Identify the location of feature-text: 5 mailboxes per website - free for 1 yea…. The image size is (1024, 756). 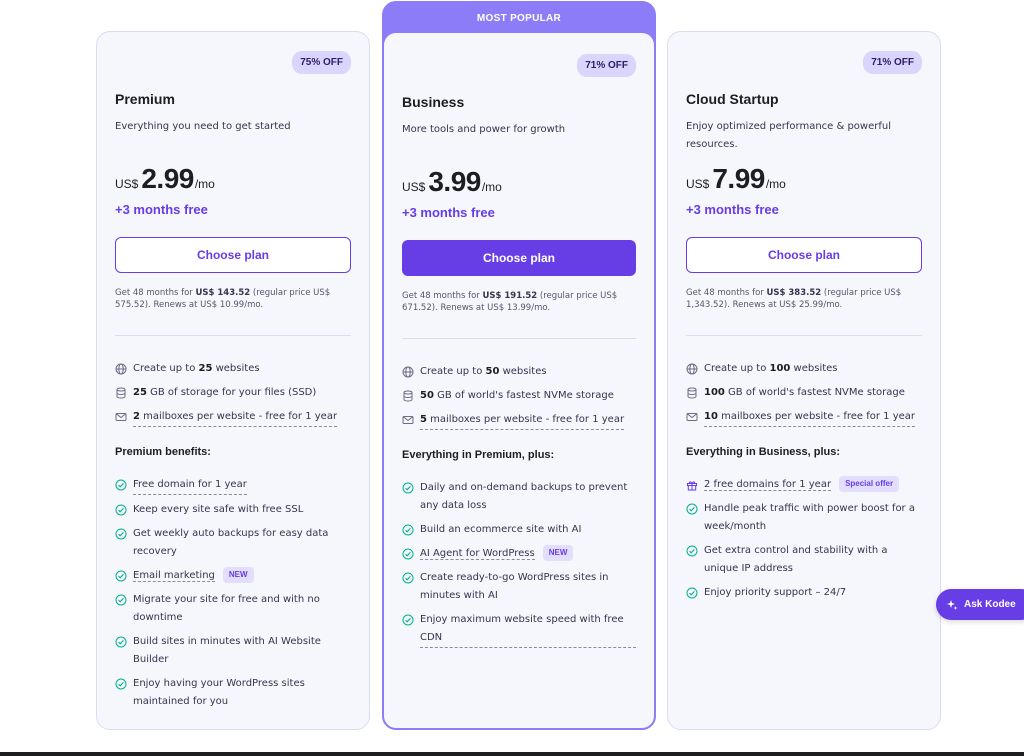
(522, 420).